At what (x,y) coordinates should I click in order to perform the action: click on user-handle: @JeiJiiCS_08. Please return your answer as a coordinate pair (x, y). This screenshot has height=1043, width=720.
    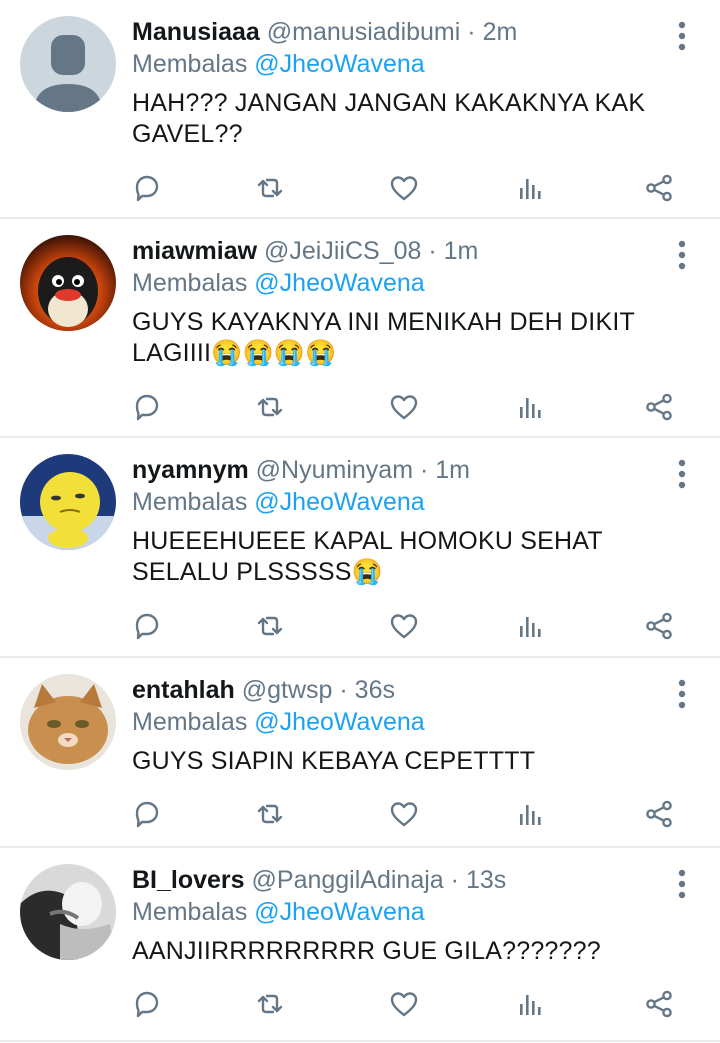
    Looking at the image, I should click on (342, 251).